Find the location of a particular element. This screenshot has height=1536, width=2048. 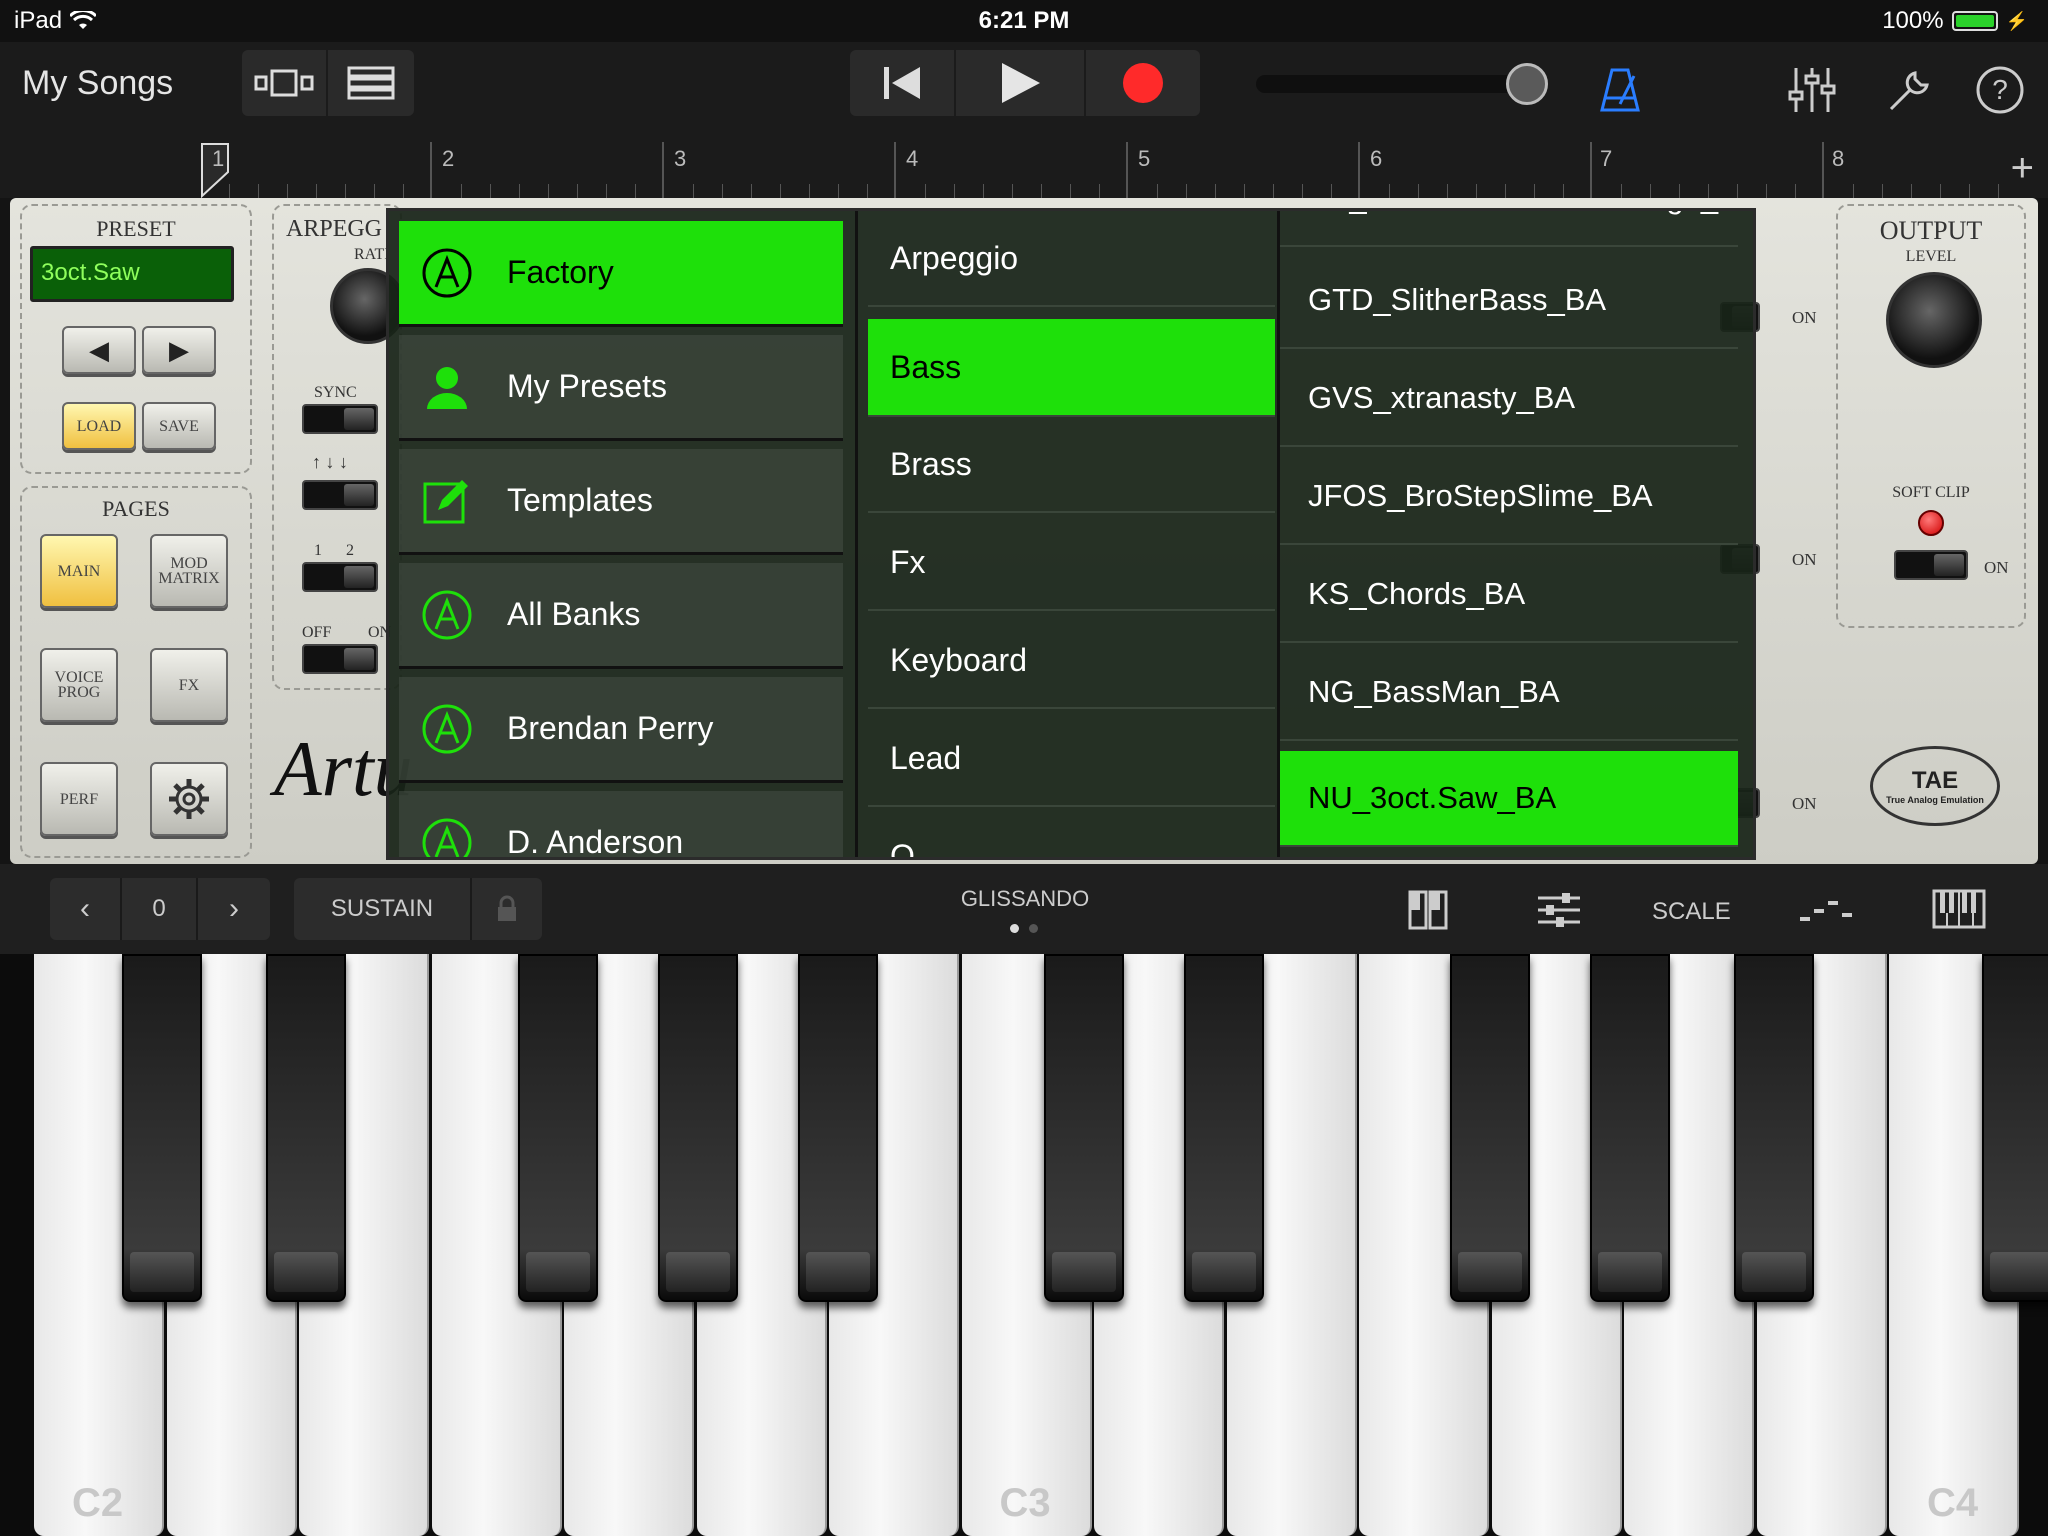

page-perf-button: PERF is located at coordinates (79, 799).